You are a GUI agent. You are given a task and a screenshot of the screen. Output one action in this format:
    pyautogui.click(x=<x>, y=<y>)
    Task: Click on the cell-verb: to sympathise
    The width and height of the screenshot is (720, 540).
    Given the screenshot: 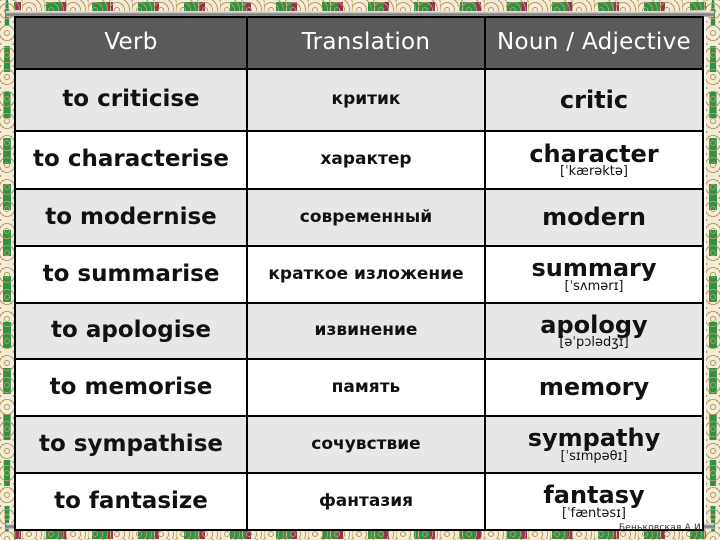 What is the action you would take?
    pyautogui.click(x=131, y=444)
    